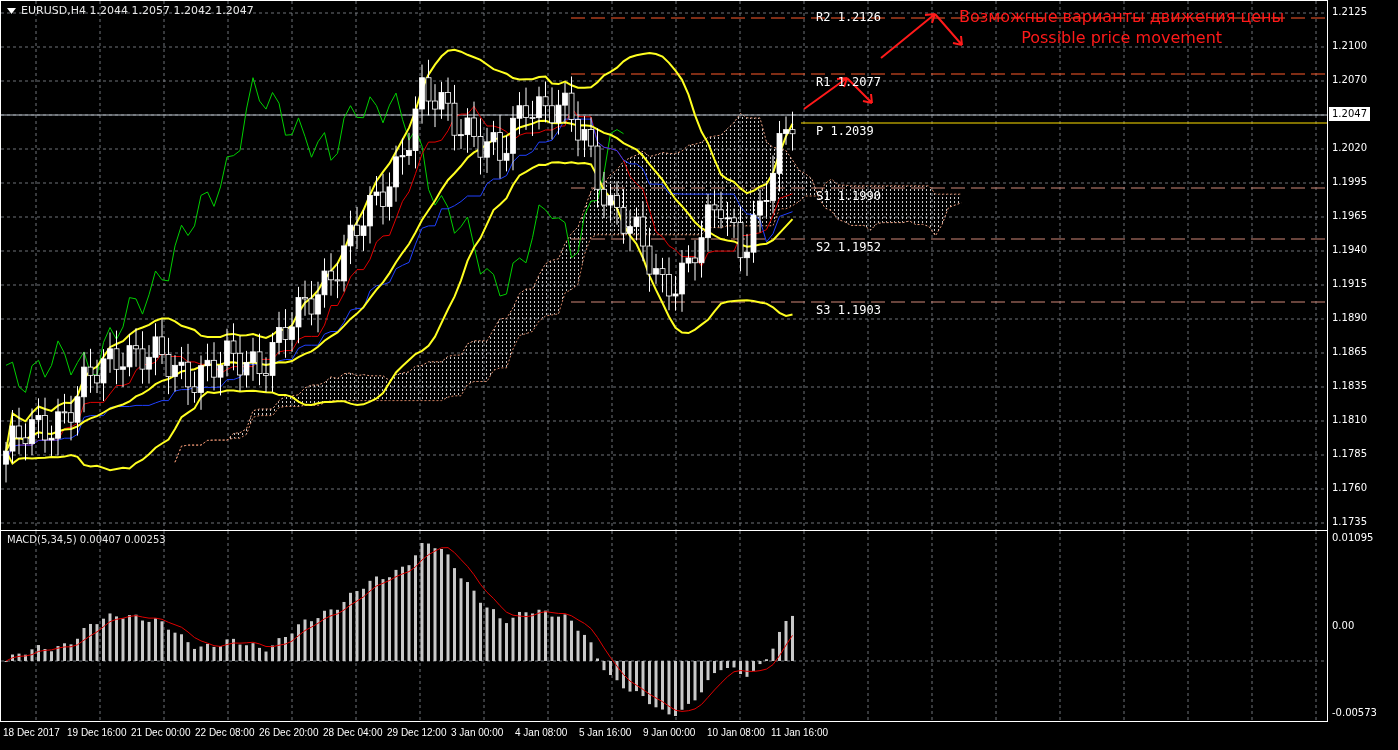 This screenshot has width=1398, height=750. Describe the element at coordinates (32, 732) in the screenshot. I see `time-axis-label: 18 Dec 2017` at that location.